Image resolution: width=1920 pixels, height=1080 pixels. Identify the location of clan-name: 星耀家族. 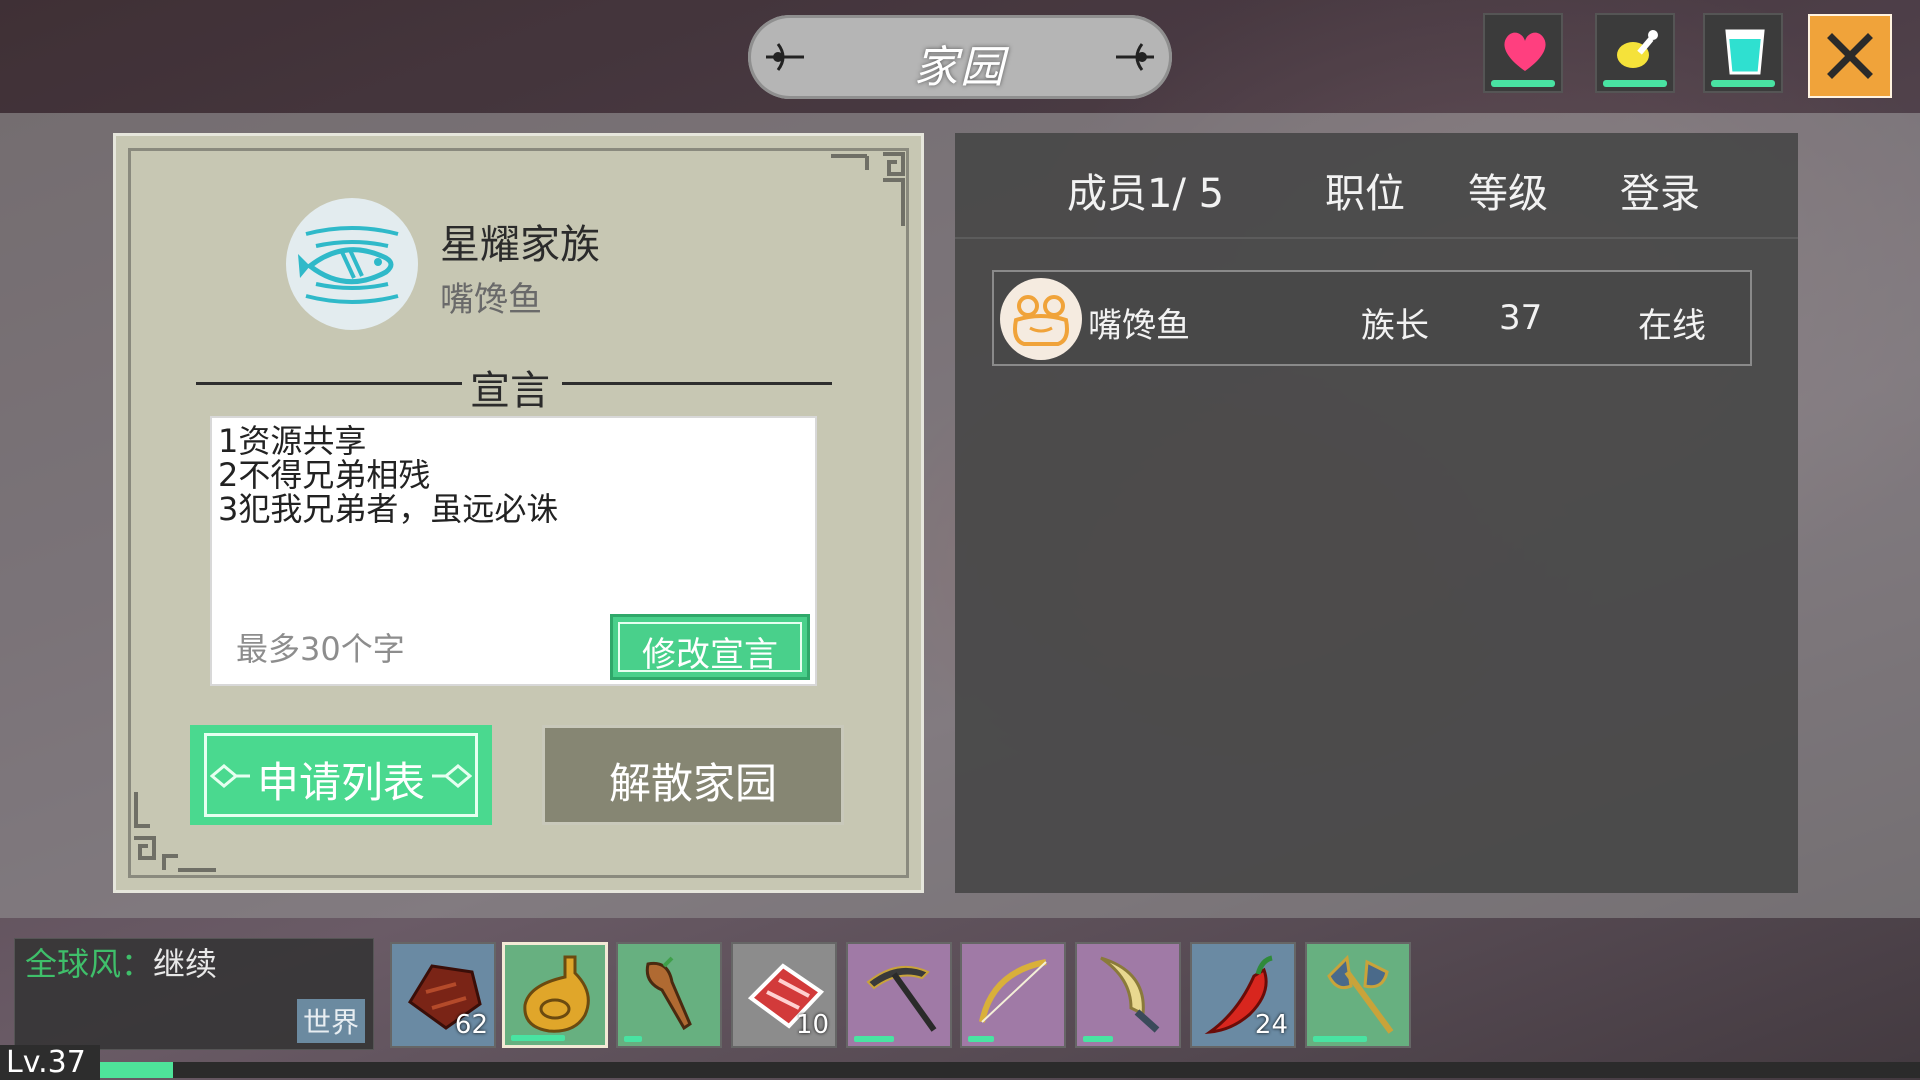
(520, 245).